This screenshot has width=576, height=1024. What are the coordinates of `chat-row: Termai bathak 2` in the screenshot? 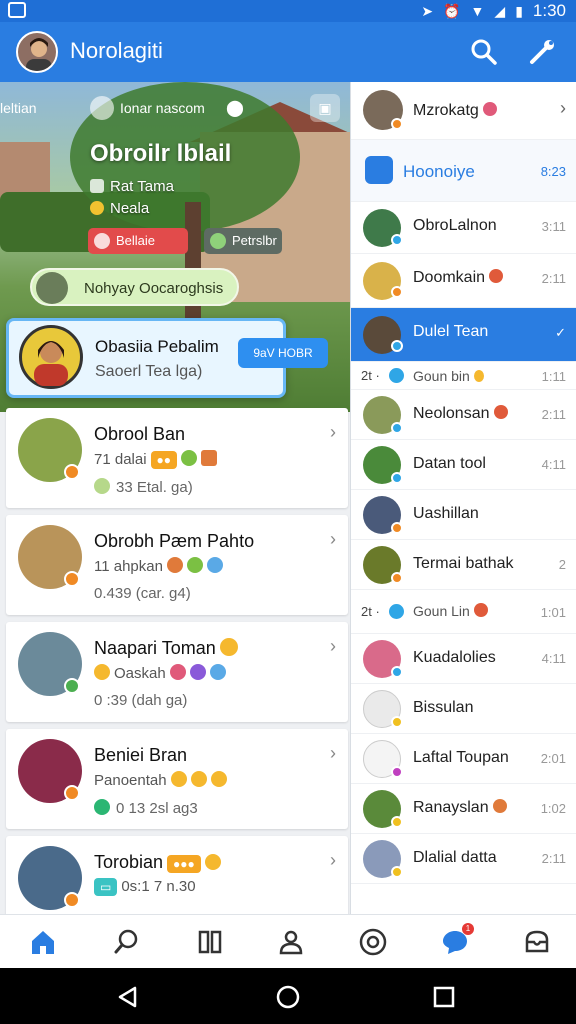 It's located at (463, 565).